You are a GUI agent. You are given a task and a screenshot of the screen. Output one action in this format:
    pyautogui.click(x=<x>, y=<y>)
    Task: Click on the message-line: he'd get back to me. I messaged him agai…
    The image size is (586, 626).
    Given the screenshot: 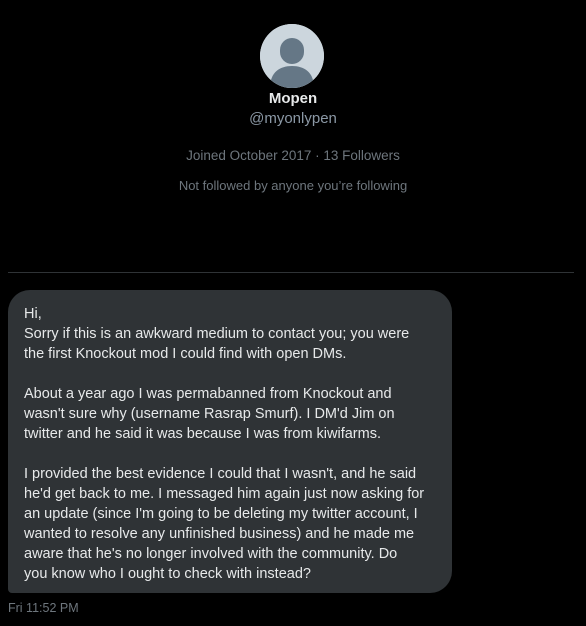 What is the action you would take?
    pyautogui.click(x=224, y=494)
    